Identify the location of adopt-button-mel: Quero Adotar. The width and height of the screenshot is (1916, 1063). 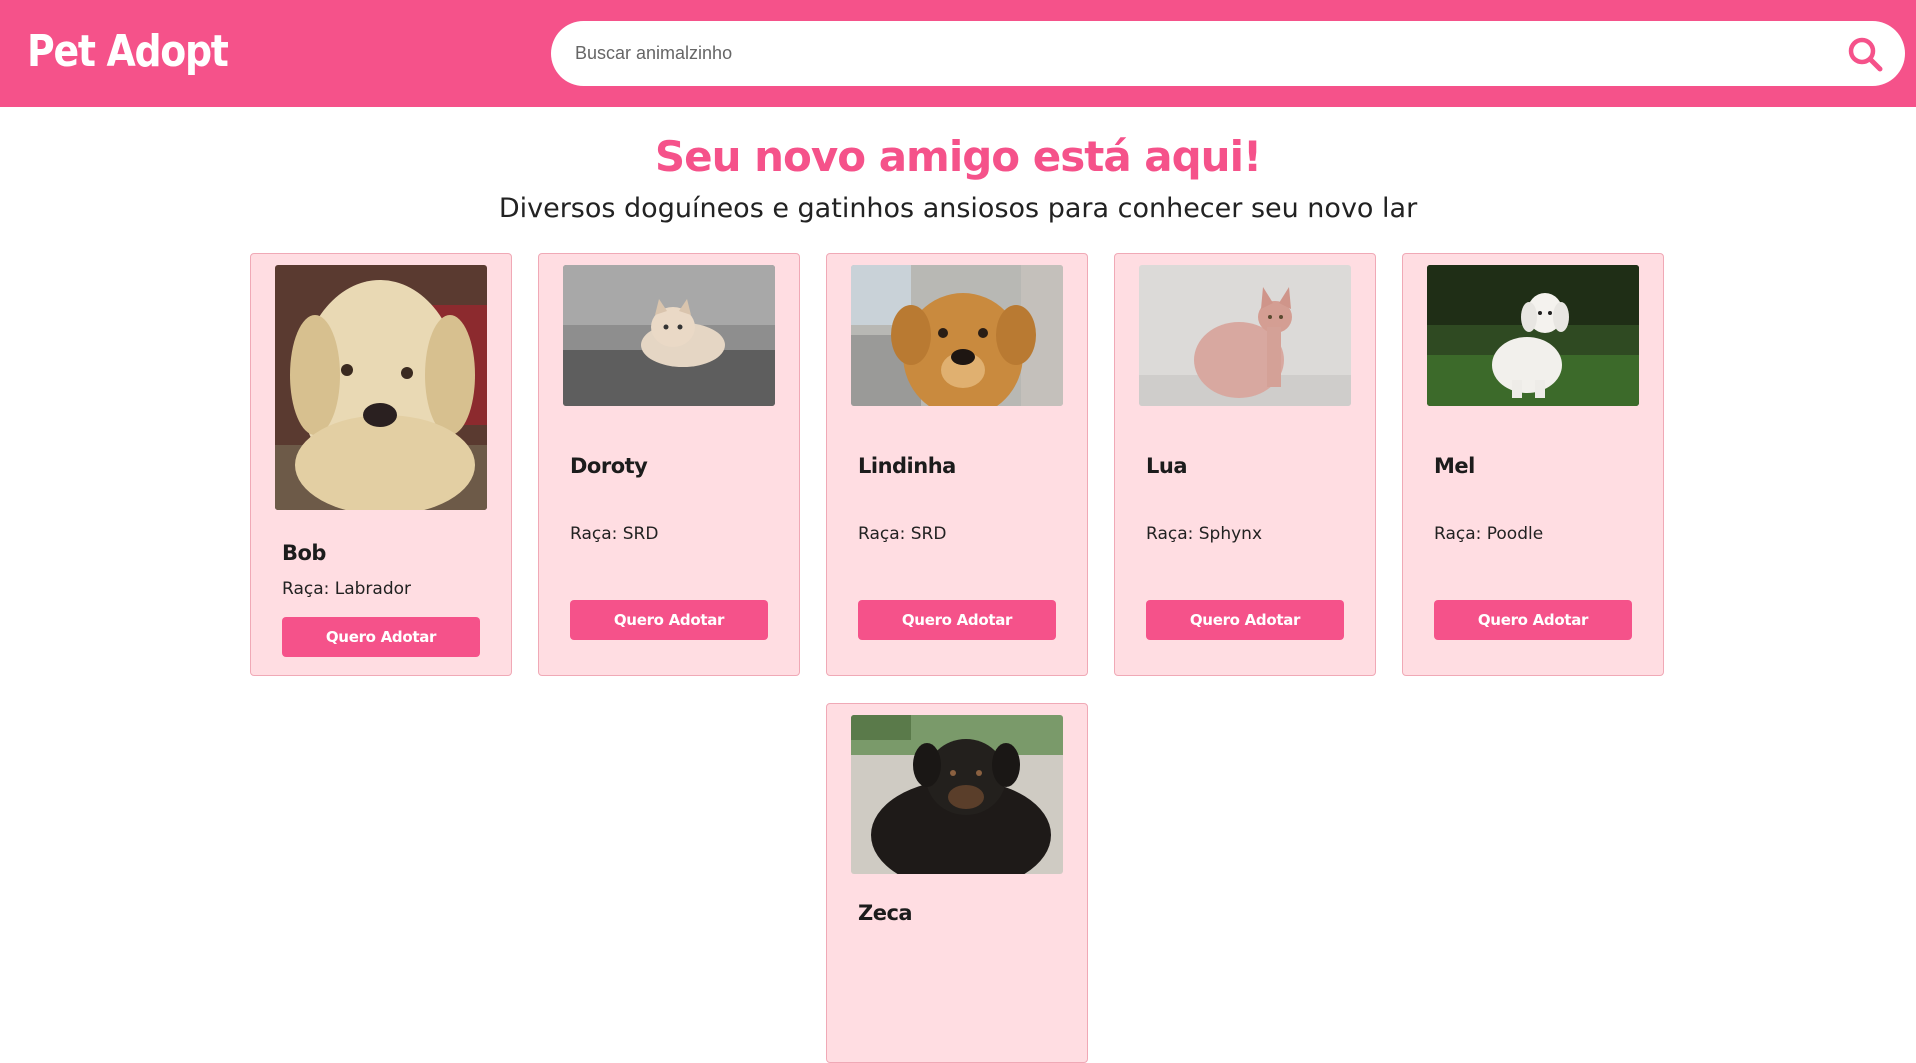
(1533, 620).